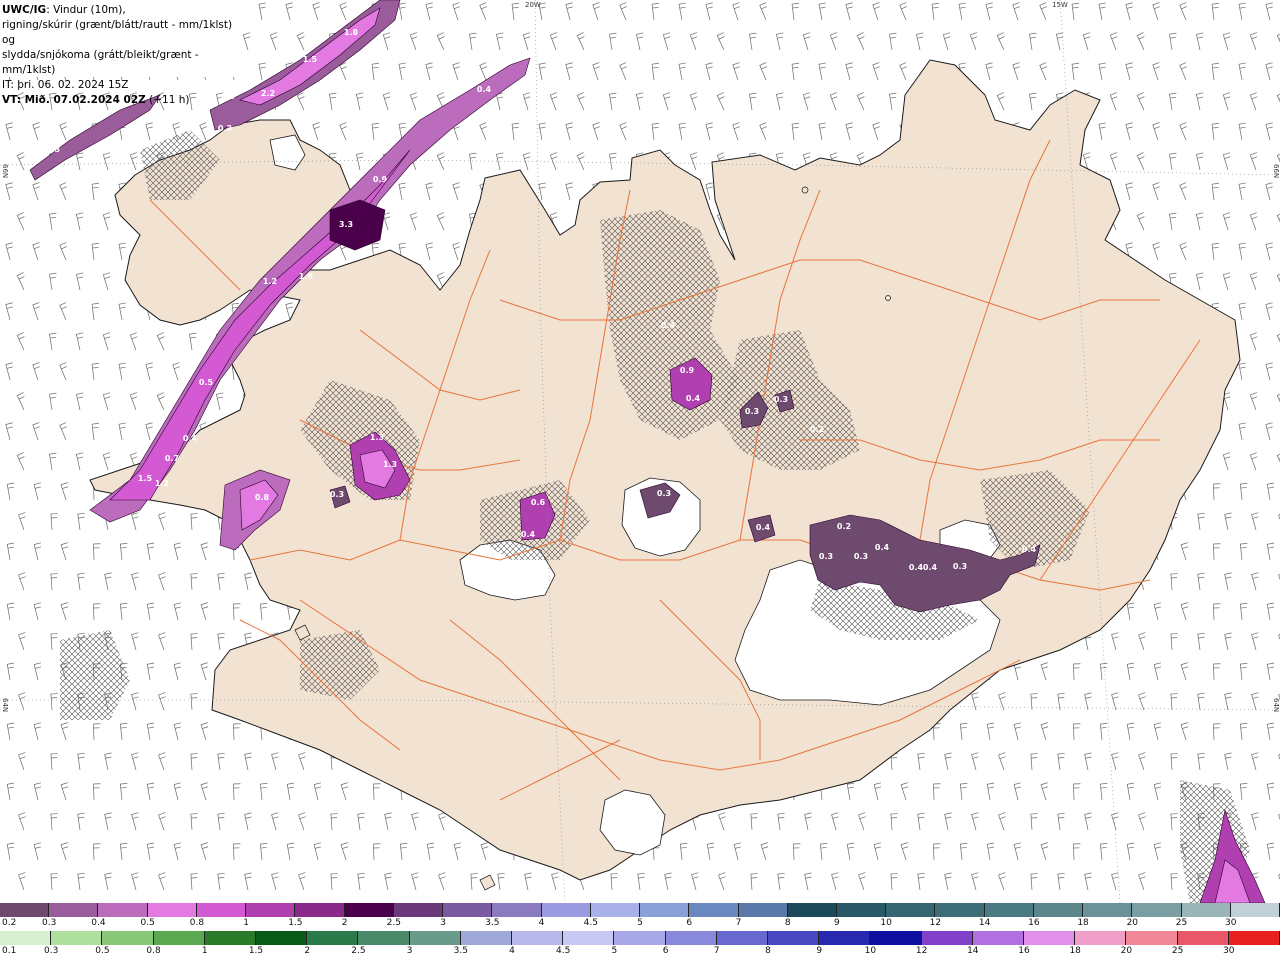 The height and width of the screenshot is (960, 1280). I want to click on legend-label: 18, so click(1083, 923).